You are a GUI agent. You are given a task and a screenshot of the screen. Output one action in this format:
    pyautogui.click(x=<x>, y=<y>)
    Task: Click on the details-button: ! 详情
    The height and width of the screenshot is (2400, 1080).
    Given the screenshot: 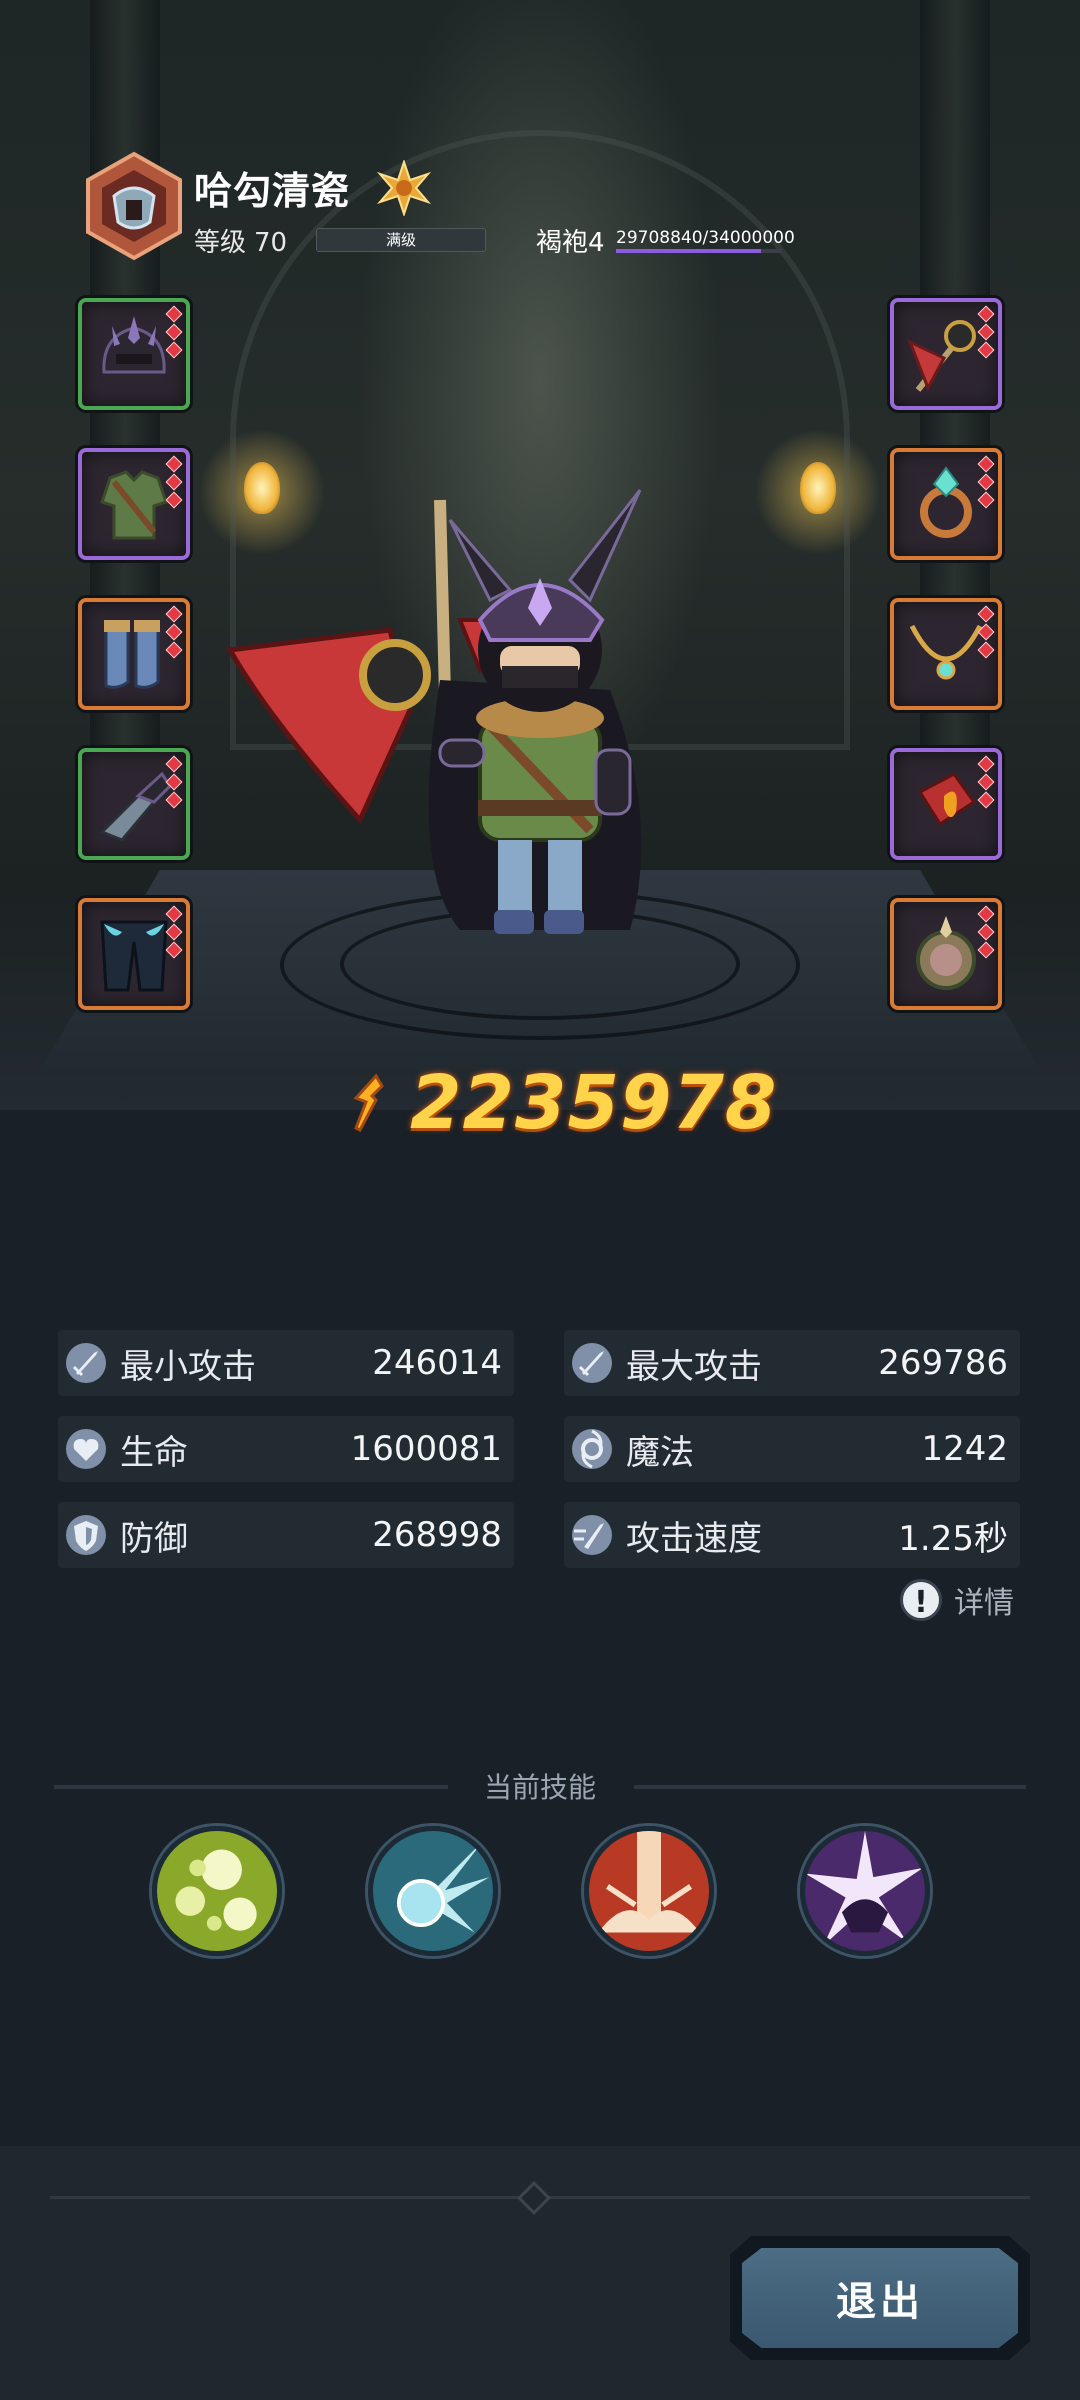 What is the action you would take?
    pyautogui.click(x=957, y=1600)
    